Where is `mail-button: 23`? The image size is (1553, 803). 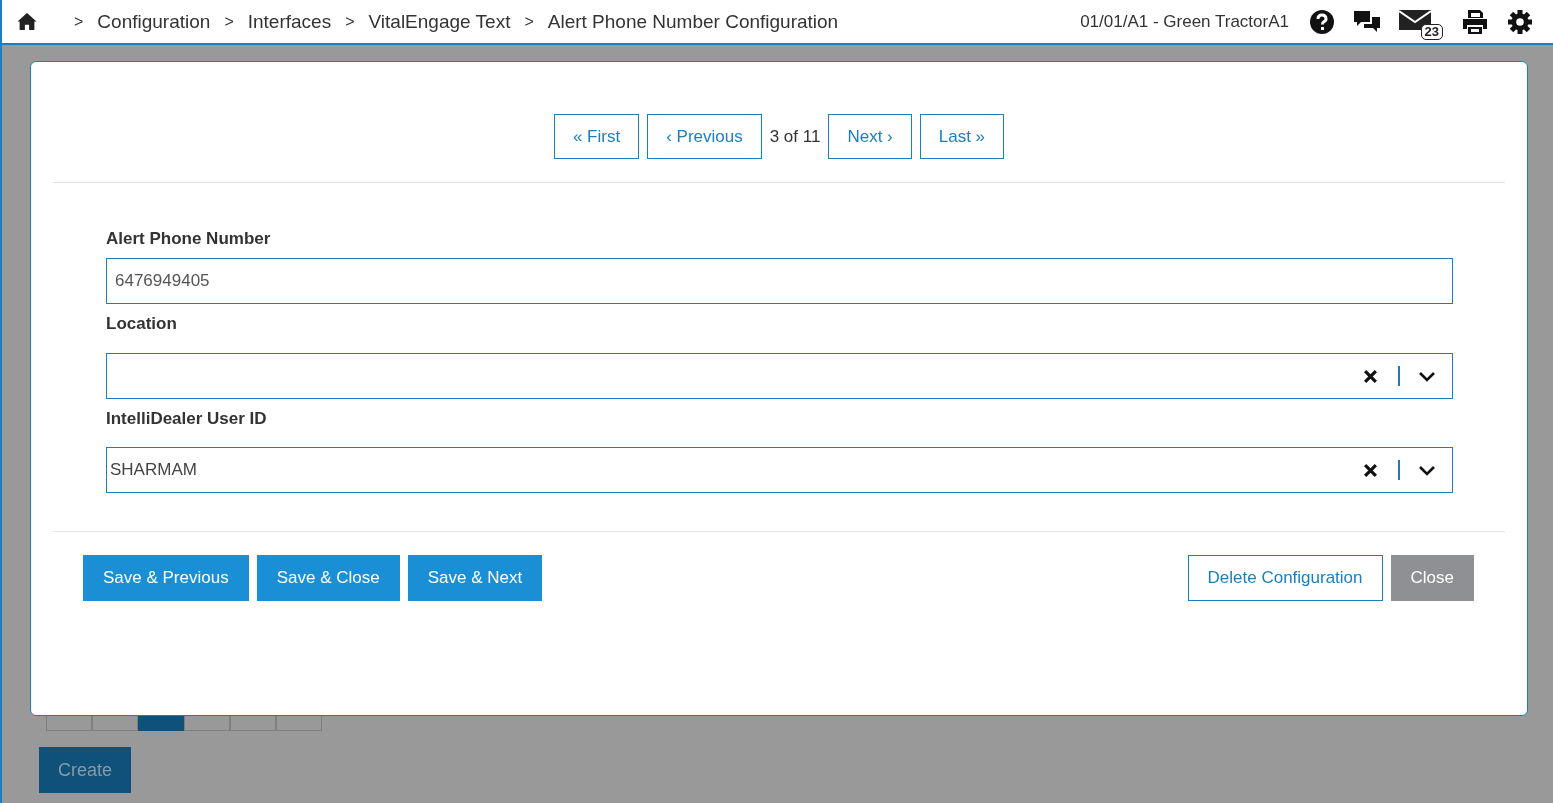
mail-button: 23 is located at coordinates (1421, 21).